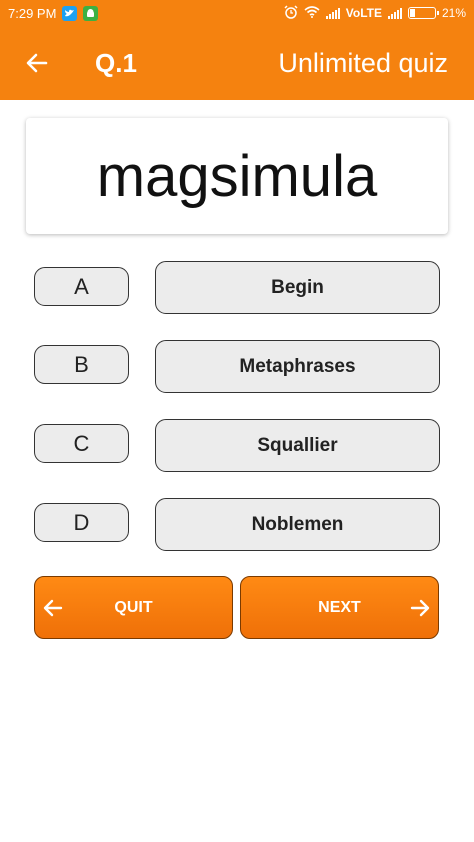 Image resolution: width=474 pixels, height=842 pixels. I want to click on quit-label: QUIT, so click(133, 607).